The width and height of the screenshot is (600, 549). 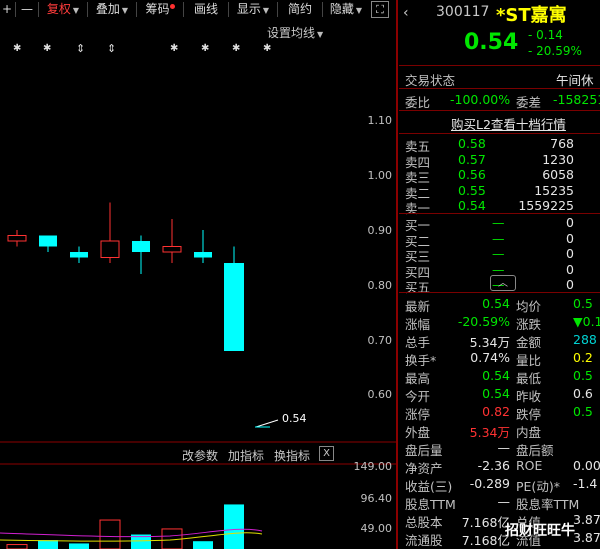 I want to click on order-vol: 15235, so click(x=554, y=190).